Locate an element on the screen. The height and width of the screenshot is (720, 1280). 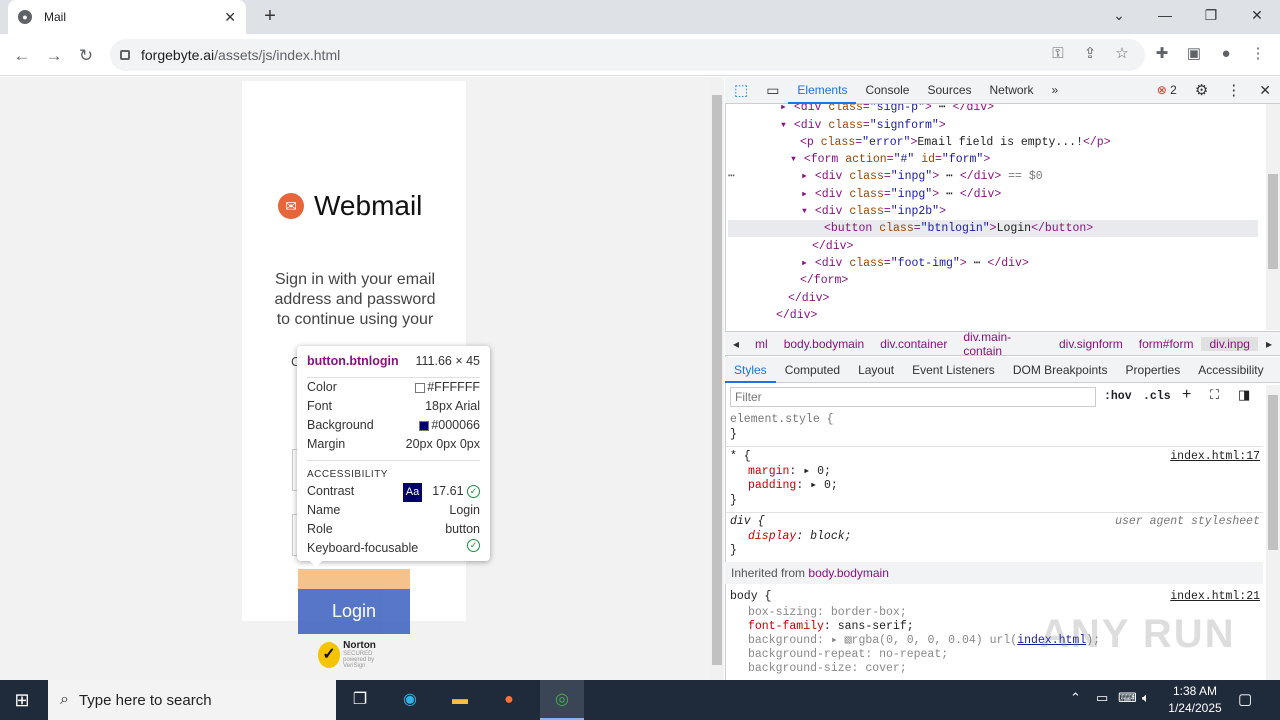
file-explorer-icon: ▬ is located at coordinates (460, 700).